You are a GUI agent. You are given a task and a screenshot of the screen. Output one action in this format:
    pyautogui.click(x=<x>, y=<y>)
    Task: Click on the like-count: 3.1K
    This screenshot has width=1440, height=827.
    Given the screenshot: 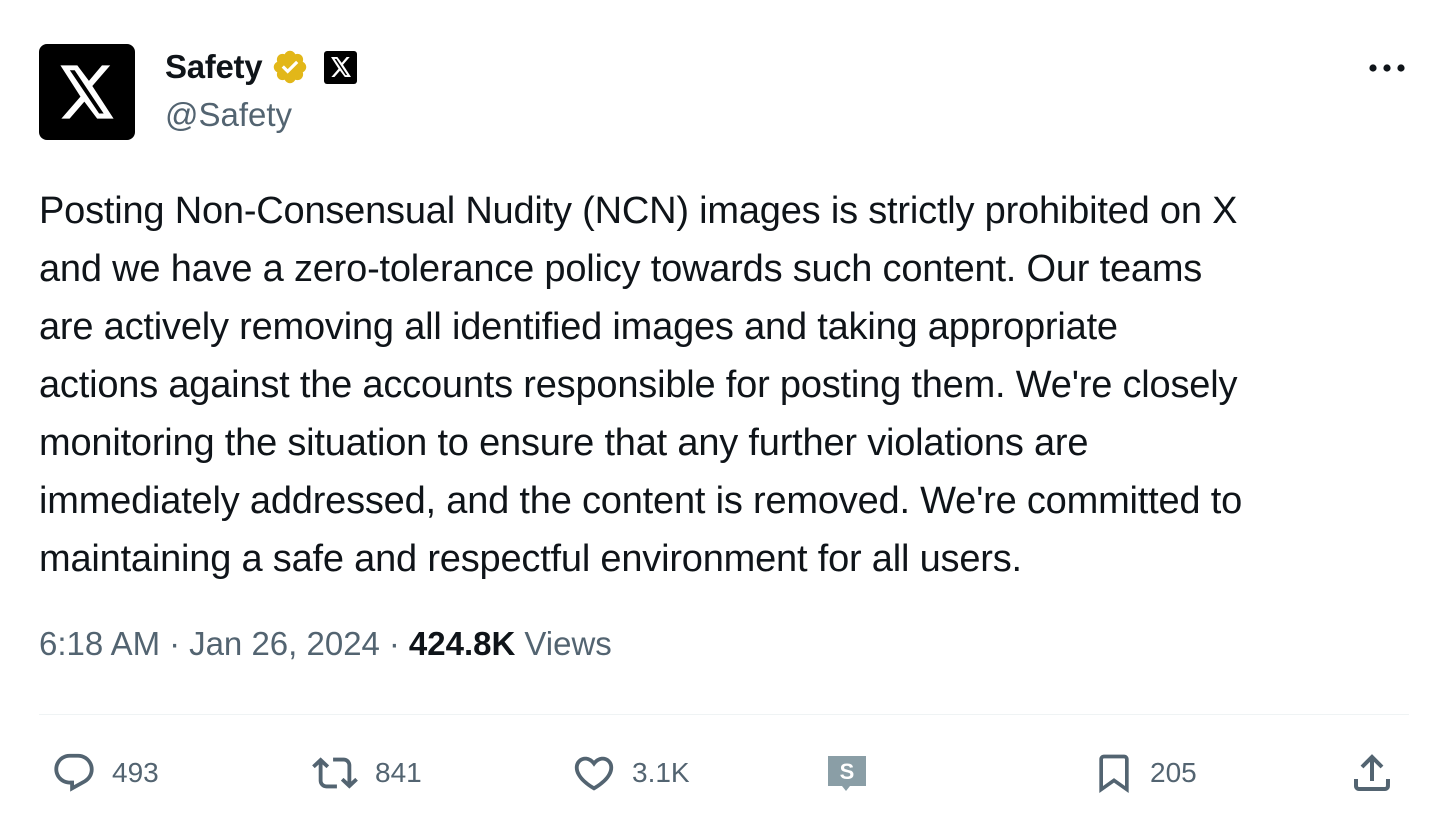 What is the action you would take?
    pyautogui.click(x=661, y=772)
    